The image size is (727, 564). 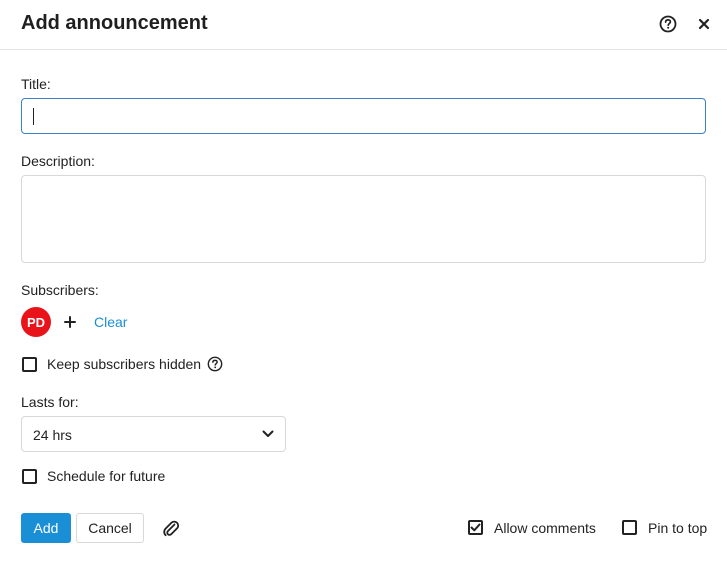 I want to click on title-input, so click(x=363, y=116).